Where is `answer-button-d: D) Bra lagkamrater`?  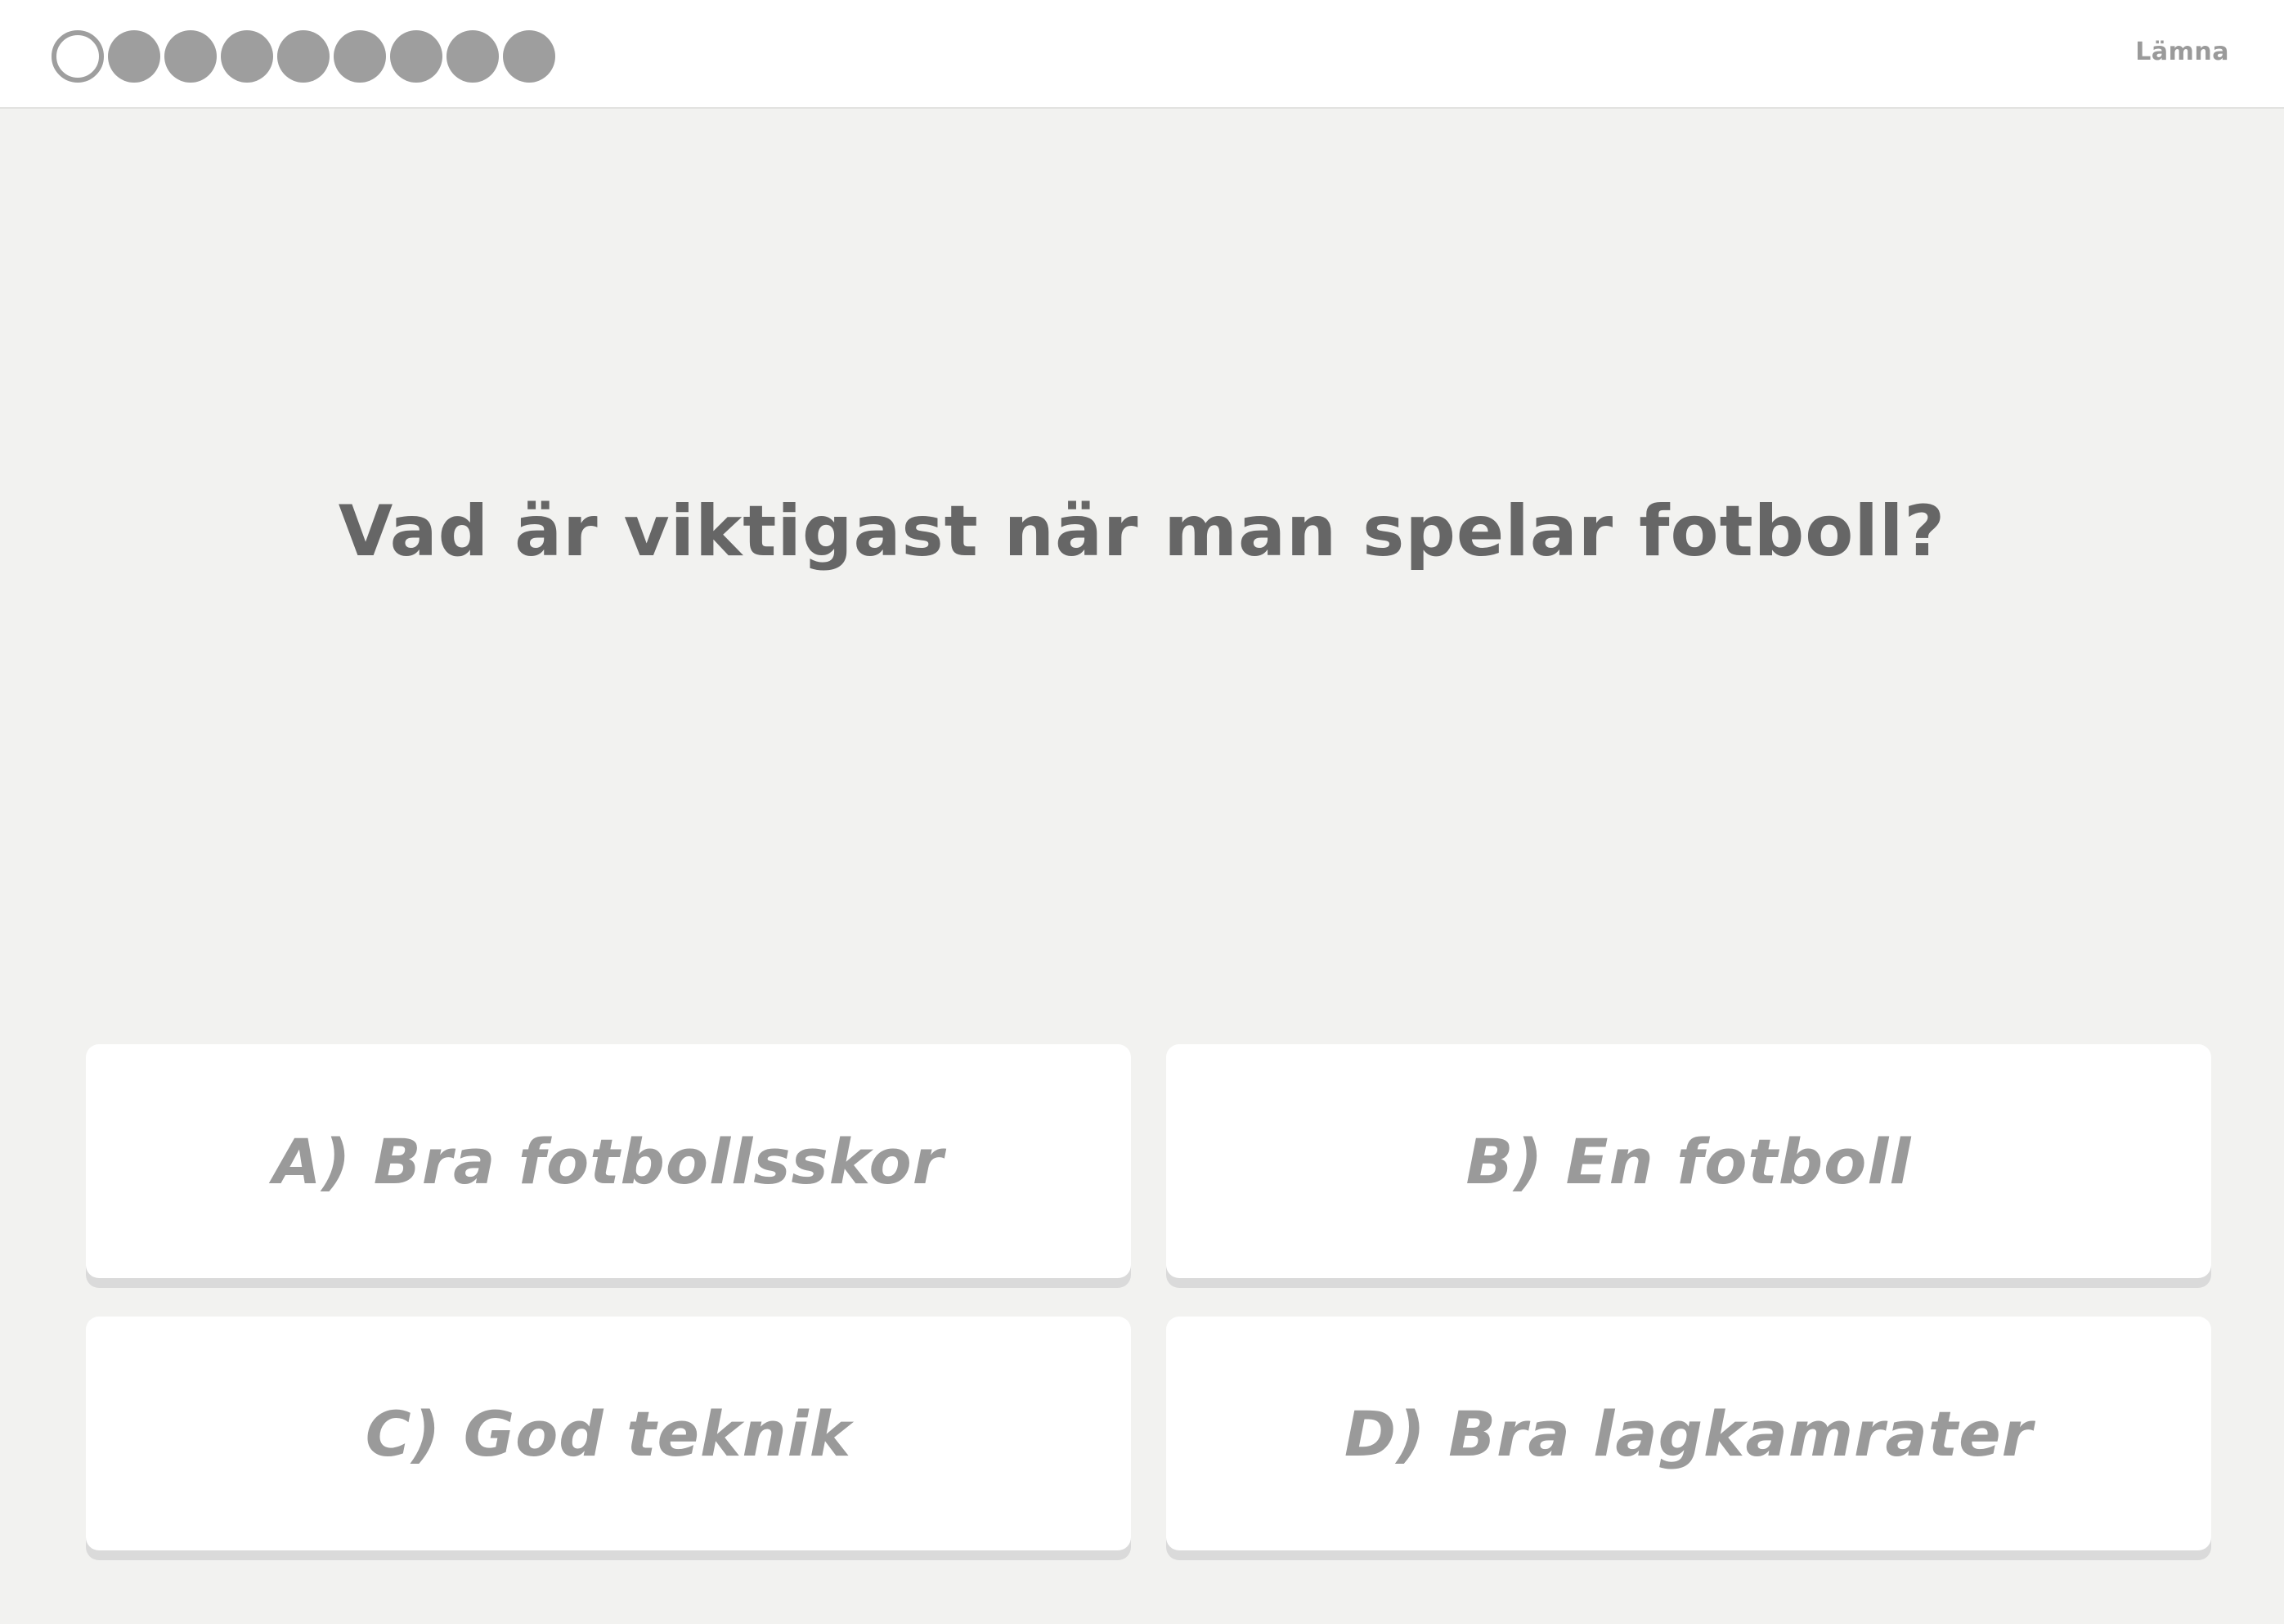 answer-button-d: D) Bra lagkamrater is located at coordinates (1688, 1434).